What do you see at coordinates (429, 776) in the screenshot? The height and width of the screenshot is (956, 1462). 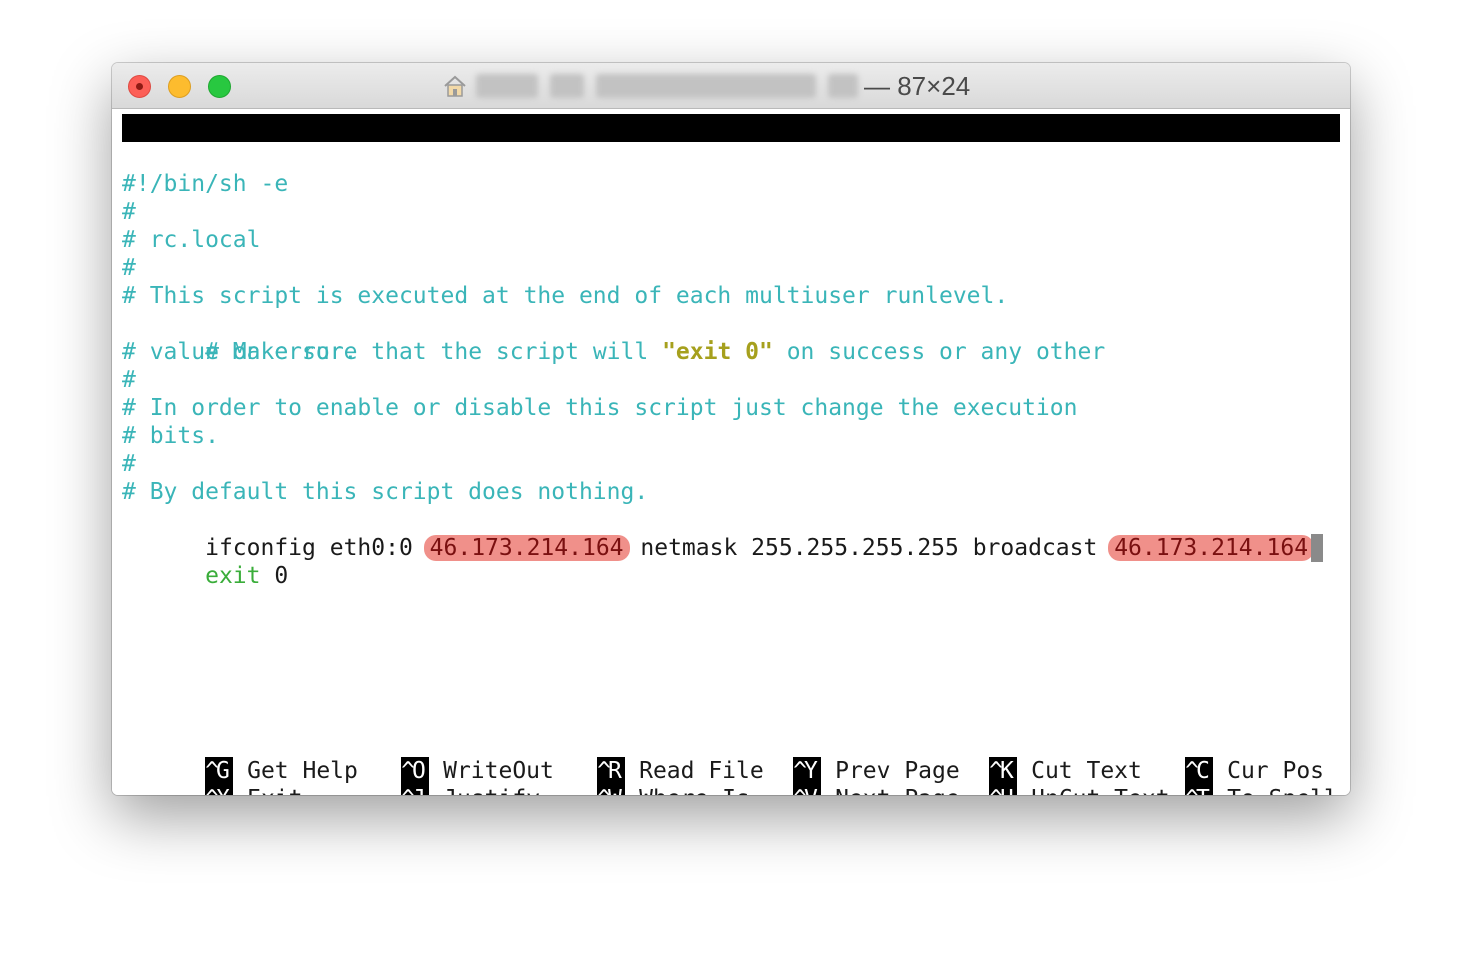 I see `shortcut-justify: ^JJustify` at bounding box center [429, 776].